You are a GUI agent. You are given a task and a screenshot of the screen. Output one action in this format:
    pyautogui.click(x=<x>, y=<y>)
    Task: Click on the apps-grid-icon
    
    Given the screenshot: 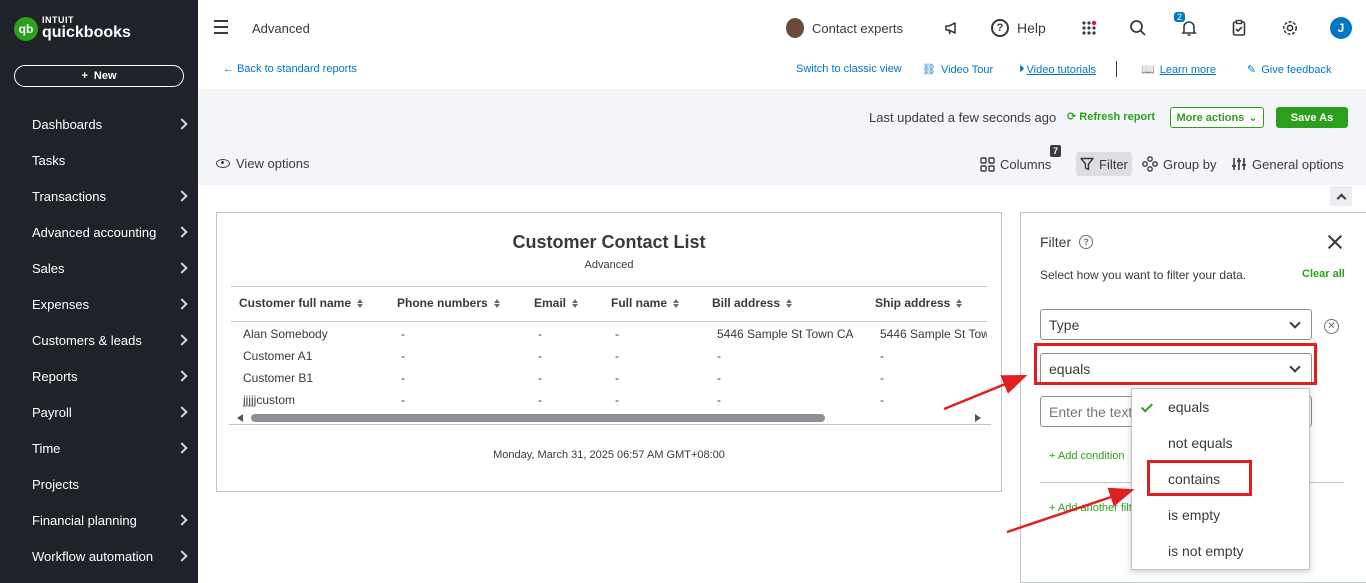 What is the action you would take?
    pyautogui.click(x=1089, y=28)
    